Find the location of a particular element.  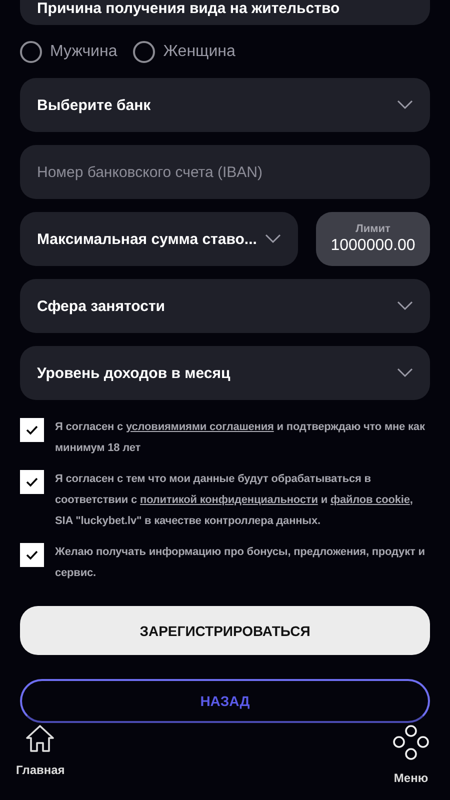

link: файлов cookie is located at coordinates (370, 500).